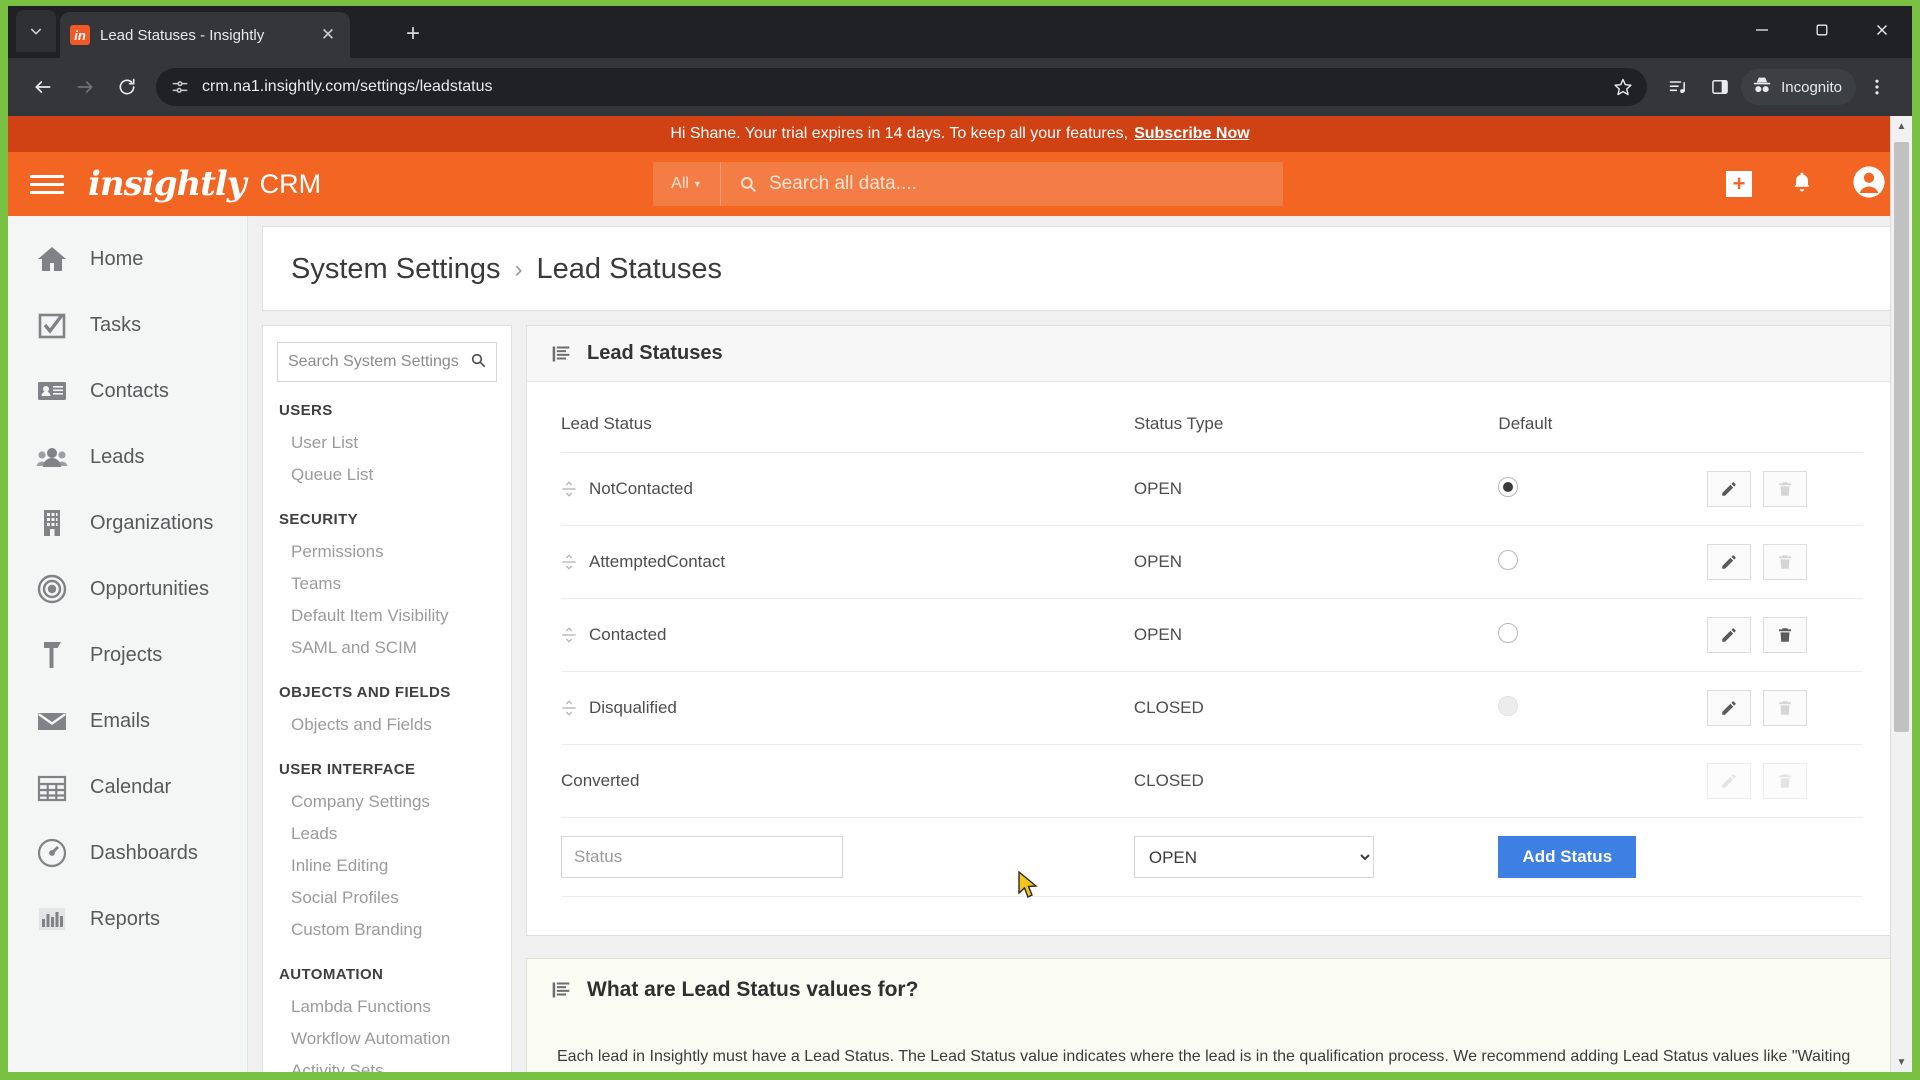  Describe the element at coordinates (387, 475) in the screenshot. I see `settings-link-queue-list: Queue List` at that location.